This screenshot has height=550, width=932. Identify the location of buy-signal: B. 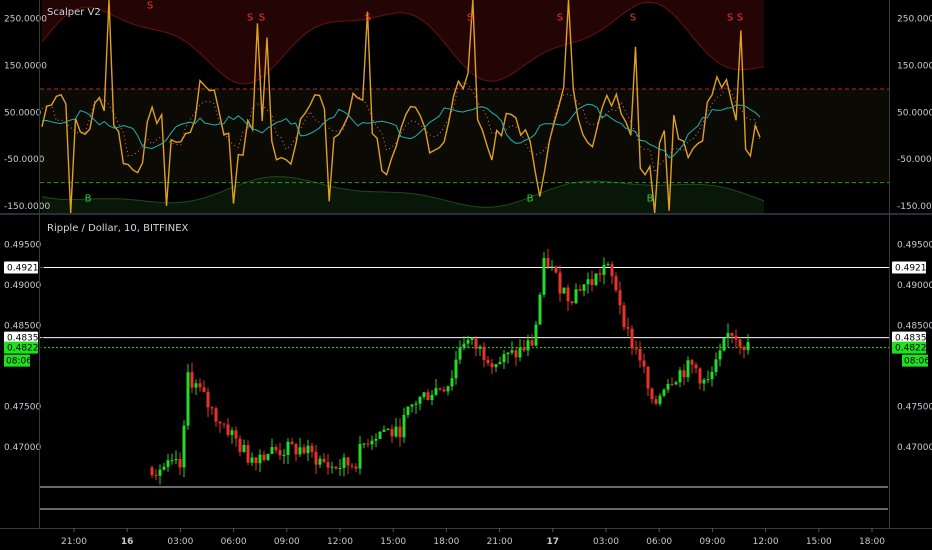
(530, 199).